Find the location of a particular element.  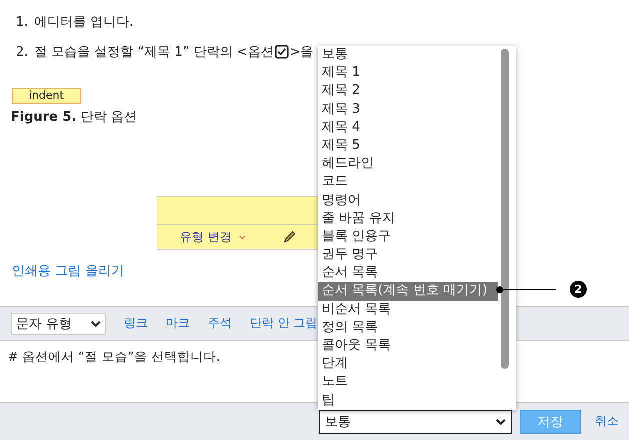

pencil-icon is located at coordinates (289, 237).